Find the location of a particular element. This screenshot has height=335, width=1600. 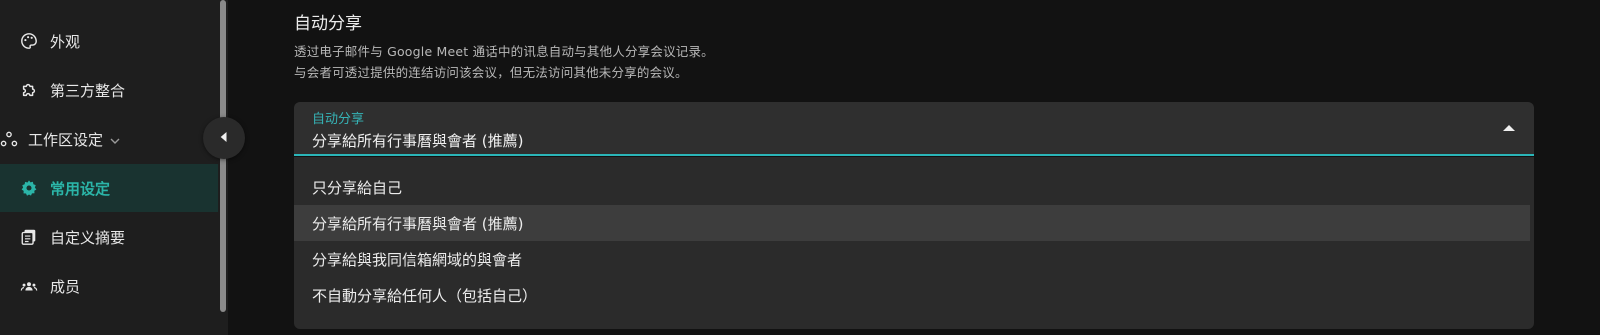

members-icon is located at coordinates (29, 286).